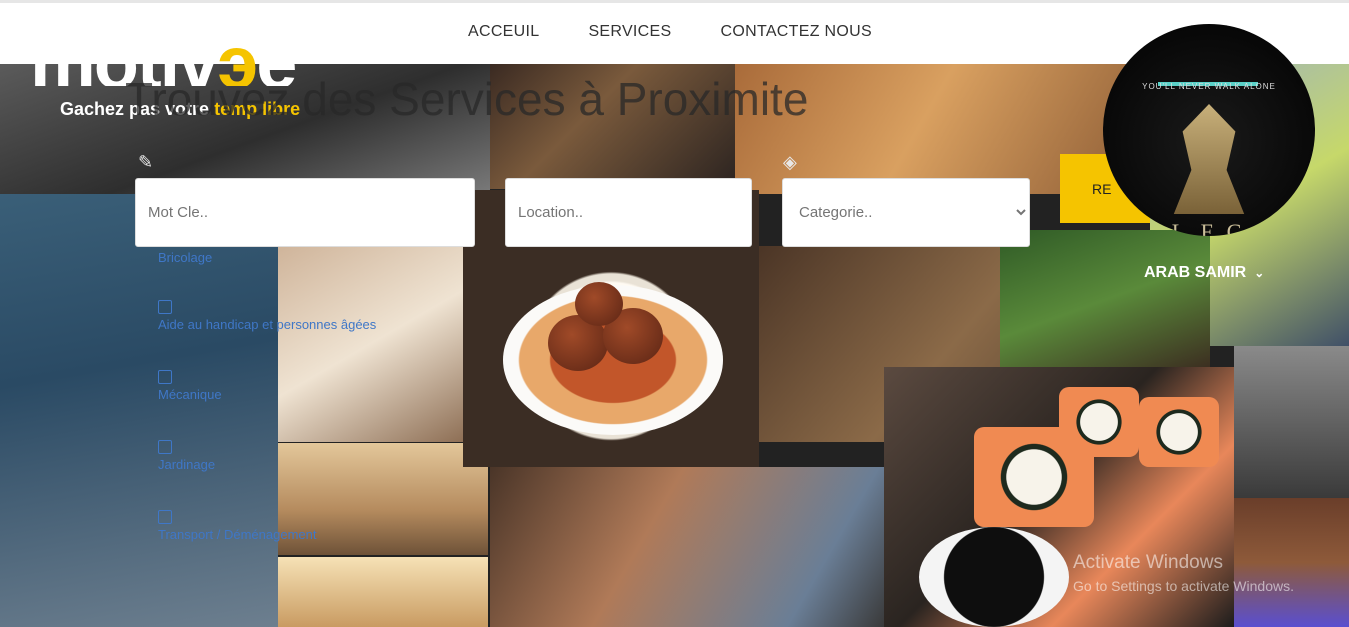  I want to click on crest-gate-icon, so click(1208, 64).